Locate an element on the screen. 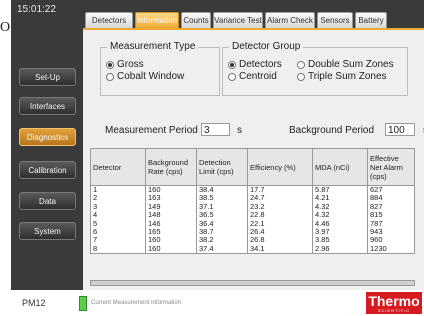 The image size is (424, 316). radio-centroid-label: Centroid is located at coordinates (258, 76).